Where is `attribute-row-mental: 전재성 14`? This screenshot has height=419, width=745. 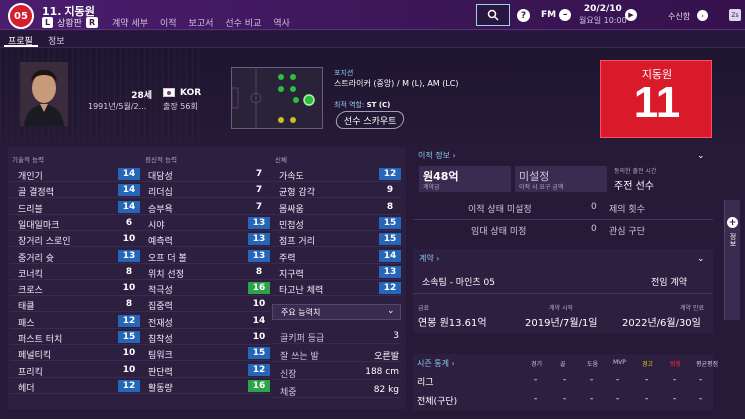 attribute-row-mental: 전재성 14 is located at coordinates (205, 321).